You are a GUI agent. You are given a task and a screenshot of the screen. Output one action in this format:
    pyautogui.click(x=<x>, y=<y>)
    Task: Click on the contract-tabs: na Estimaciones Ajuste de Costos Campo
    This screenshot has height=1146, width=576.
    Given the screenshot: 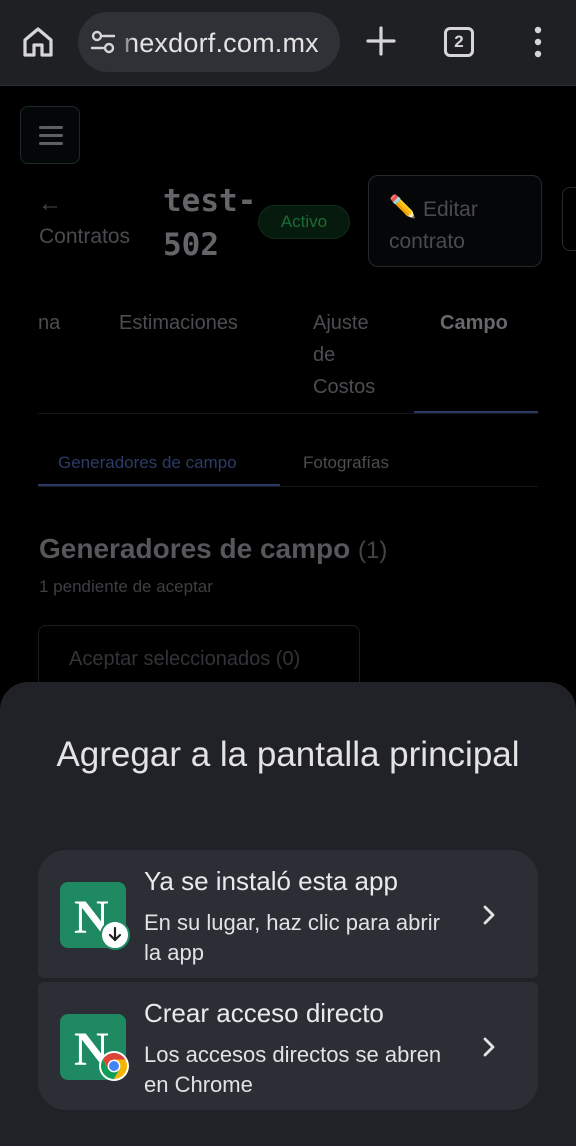 What is the action you would take?
    pyautogui.click(x=288, y=357)
    